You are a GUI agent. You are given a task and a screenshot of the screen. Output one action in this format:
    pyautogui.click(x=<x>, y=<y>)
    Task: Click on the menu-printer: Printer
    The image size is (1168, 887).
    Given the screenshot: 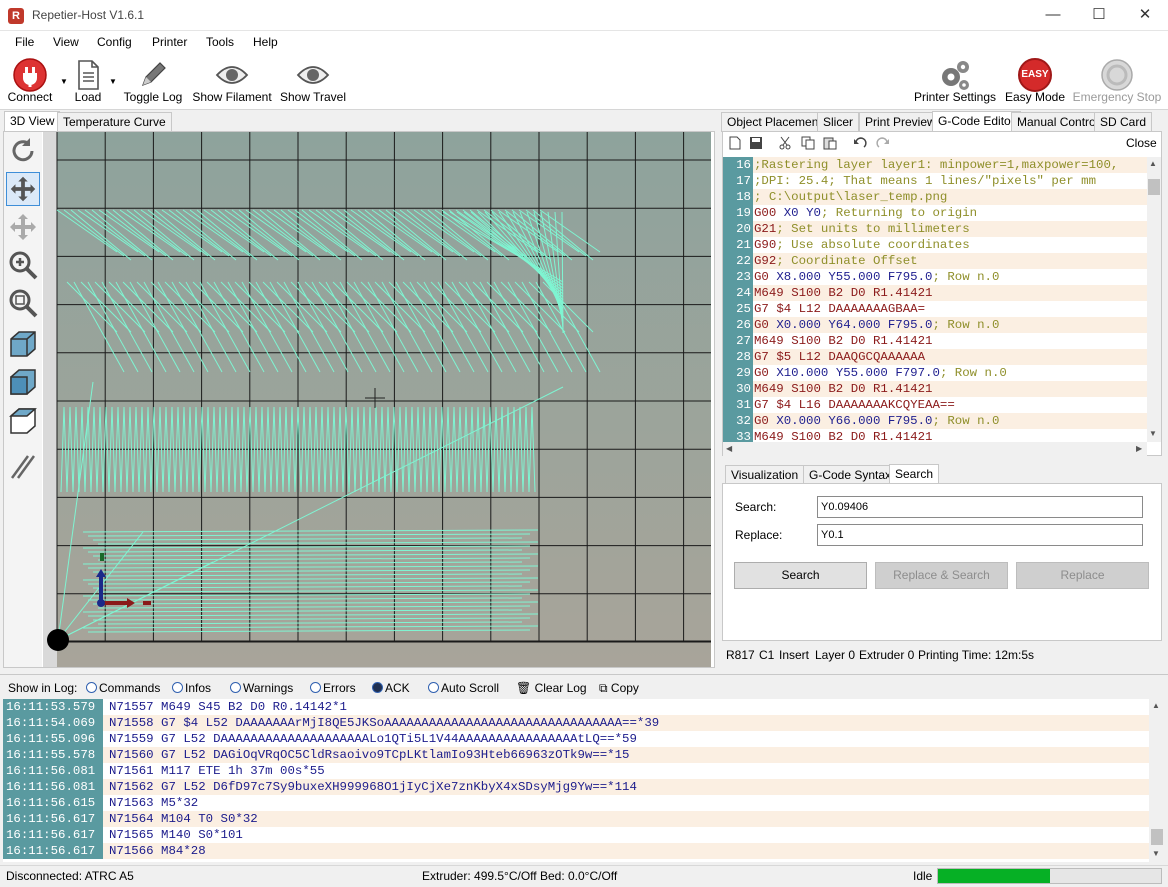 What is the action you would take?
    pyautogui.click(x=169, y=42)
    